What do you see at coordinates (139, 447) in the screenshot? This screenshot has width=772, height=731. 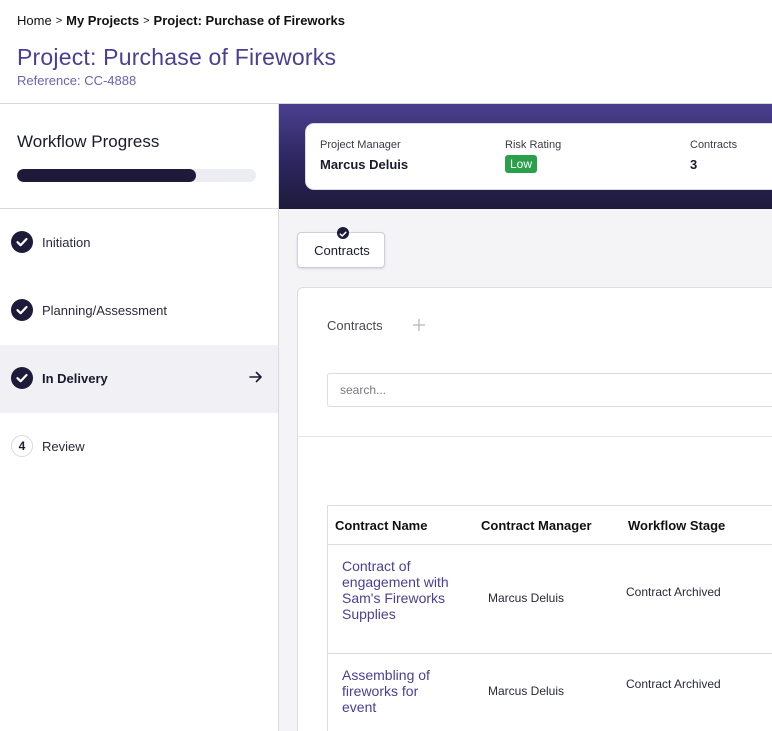 I see `step-review: 4 Review` at bounding box center [139, 447].